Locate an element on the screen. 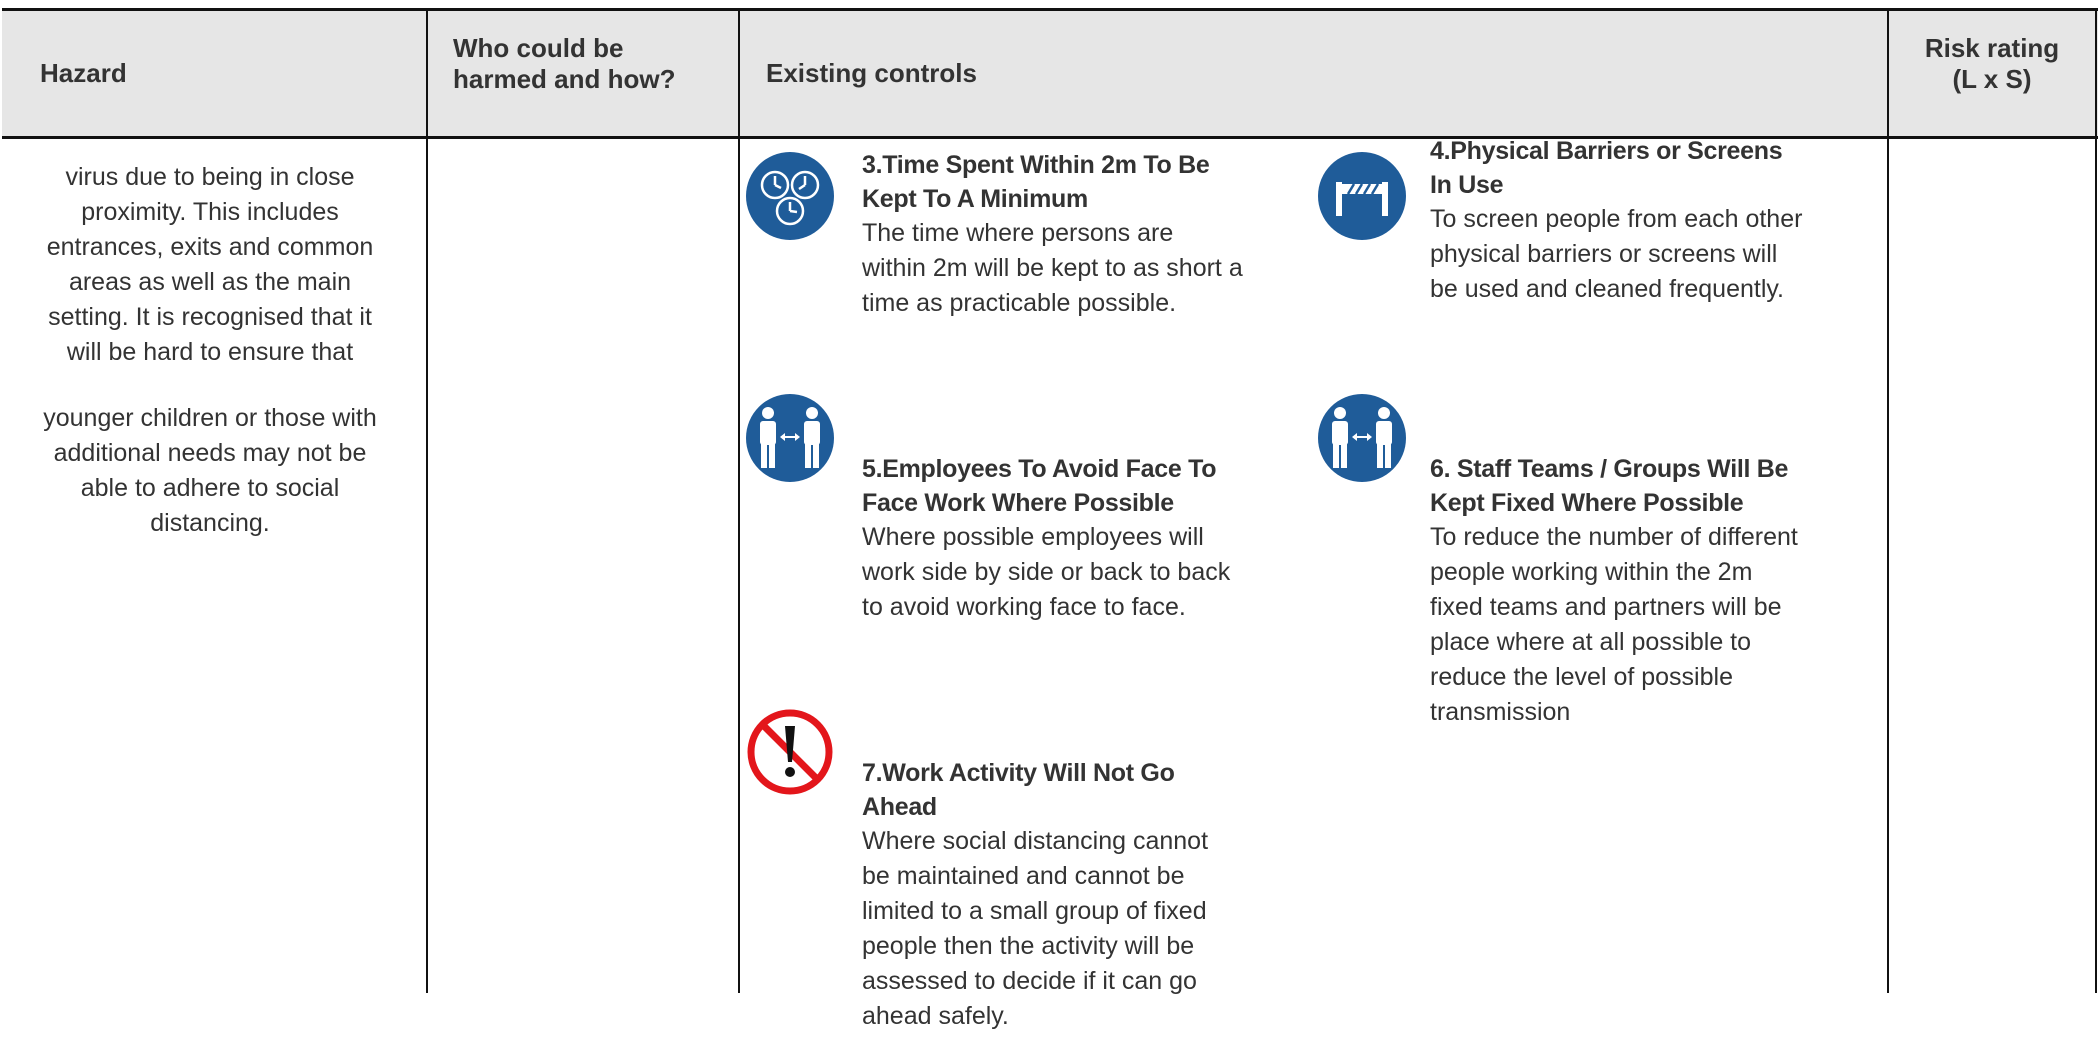 This screenshot has width=2100, height=1037. control-body-line: To reduce the number of different is located at coordinates (1614, 537).